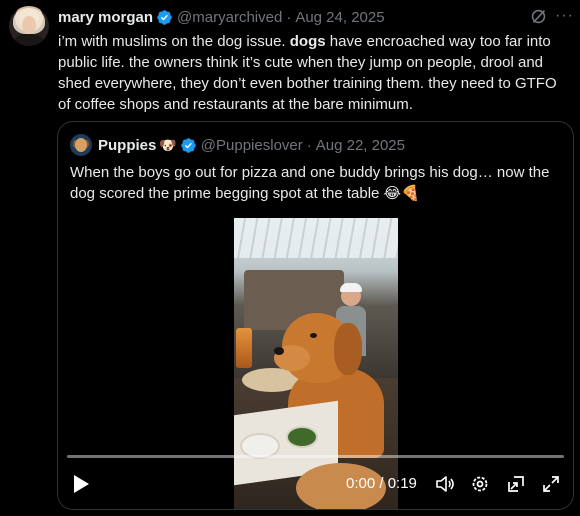 This screenshot has width=580, height=516. I want to click on author-handle: @maryarchived, so click(229, 17).